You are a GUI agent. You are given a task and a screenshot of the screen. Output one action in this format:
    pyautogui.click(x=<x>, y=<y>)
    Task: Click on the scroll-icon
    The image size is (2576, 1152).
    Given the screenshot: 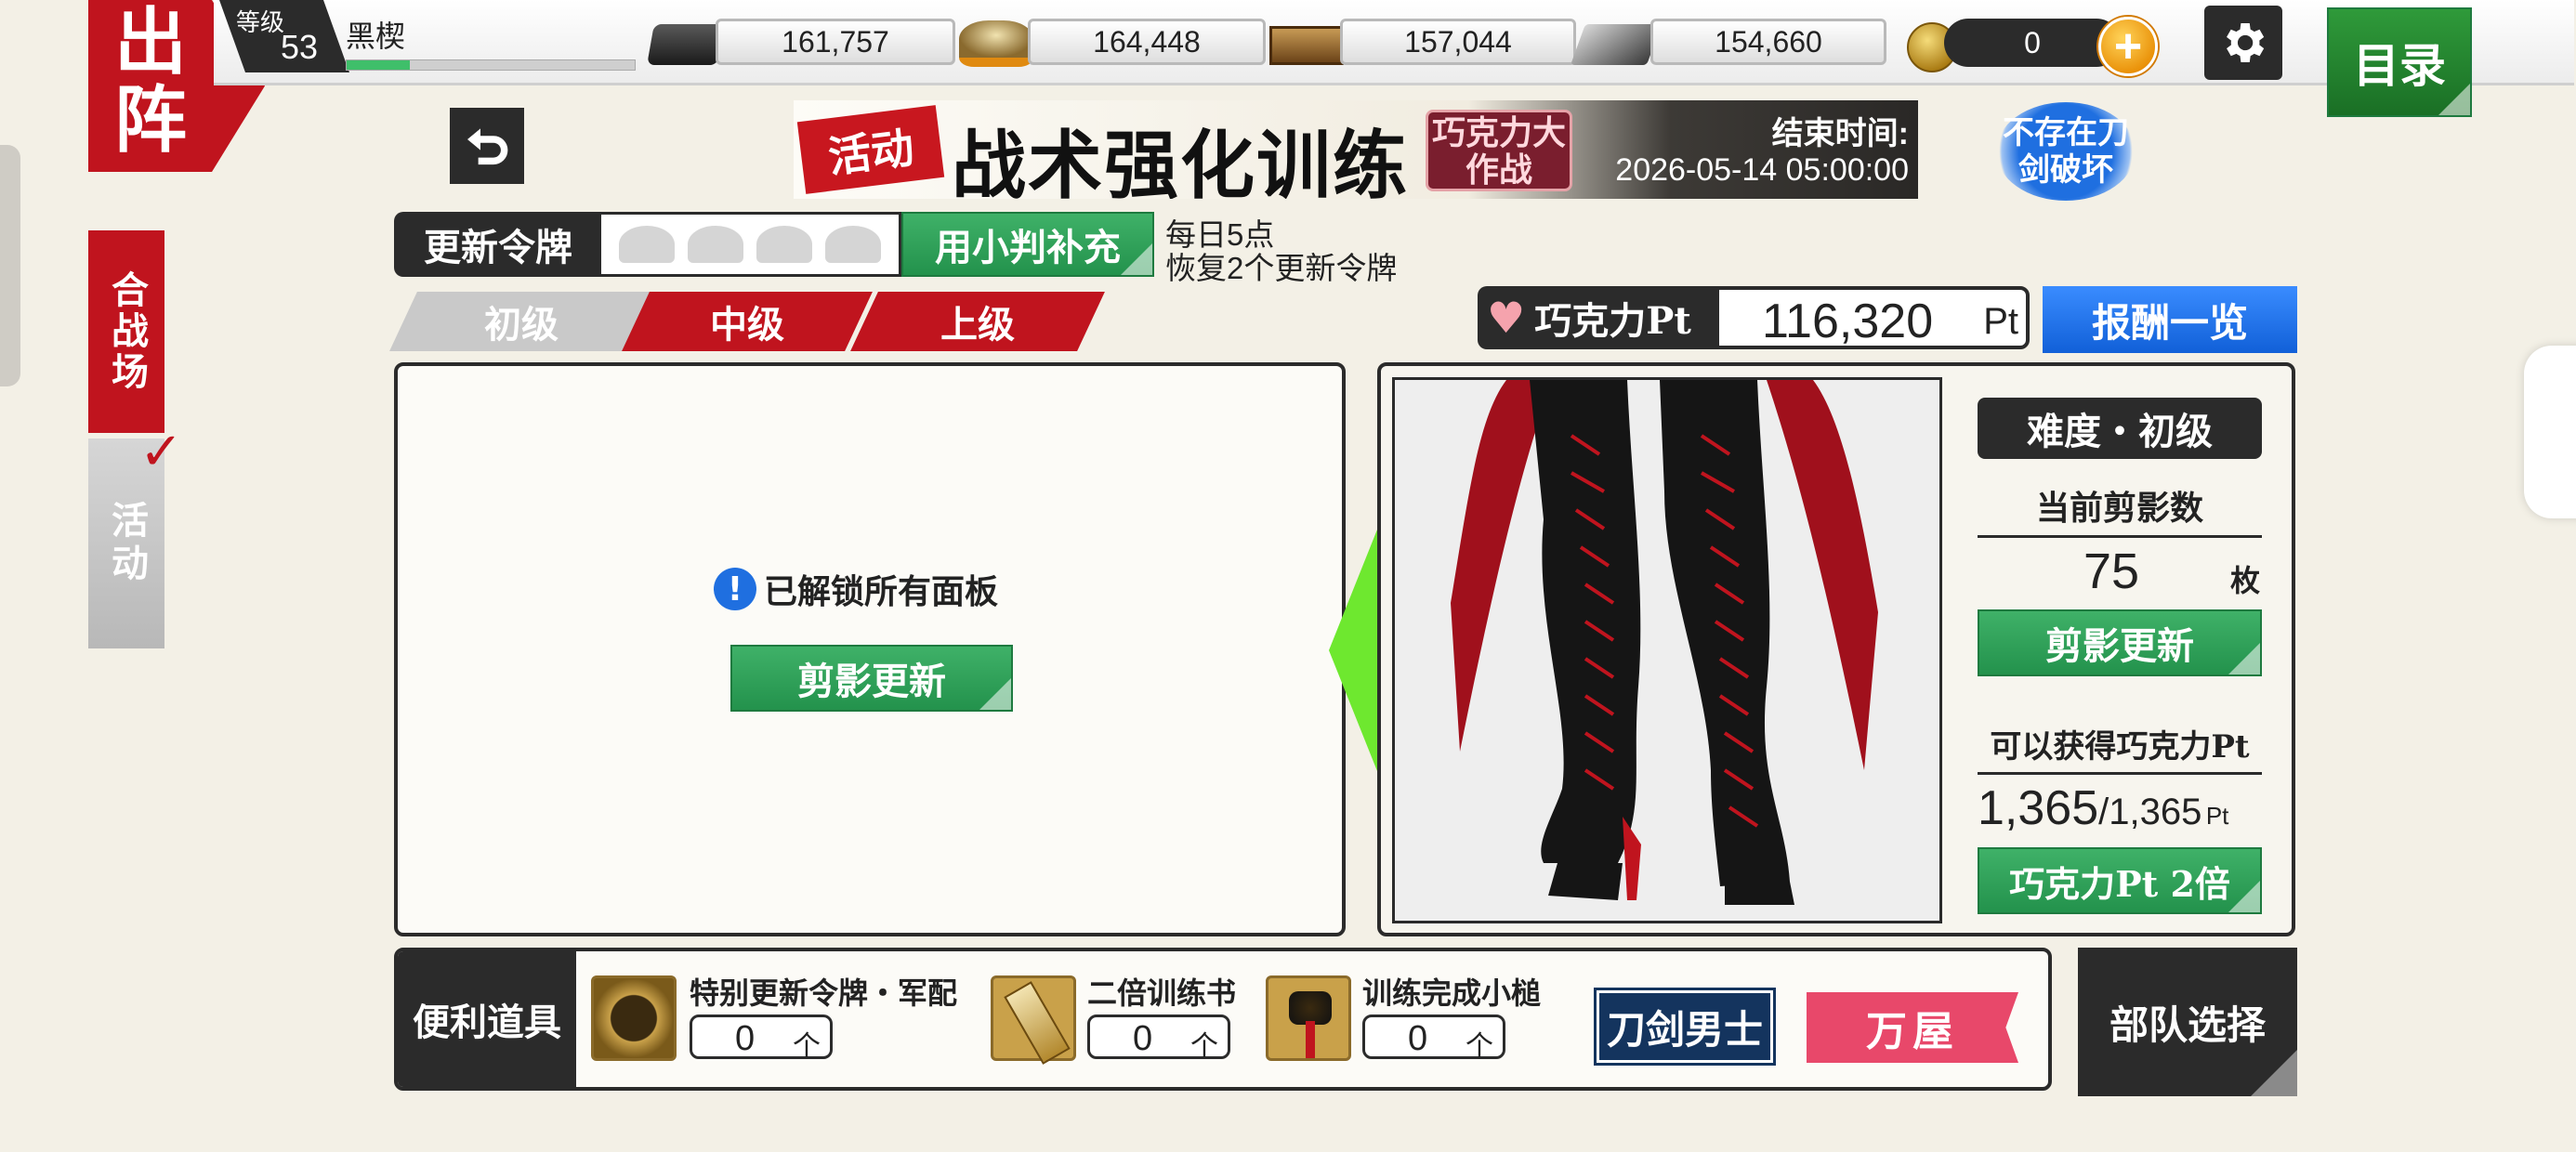 What is the action you would take?
    pyautogui.click(x=1033, y=1020)
    